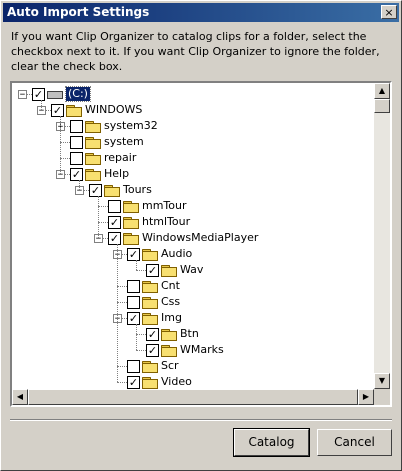 The width and height of the screenshot is (402, 471). I want to click on tree-node-label: Scr, so click(170, 366).